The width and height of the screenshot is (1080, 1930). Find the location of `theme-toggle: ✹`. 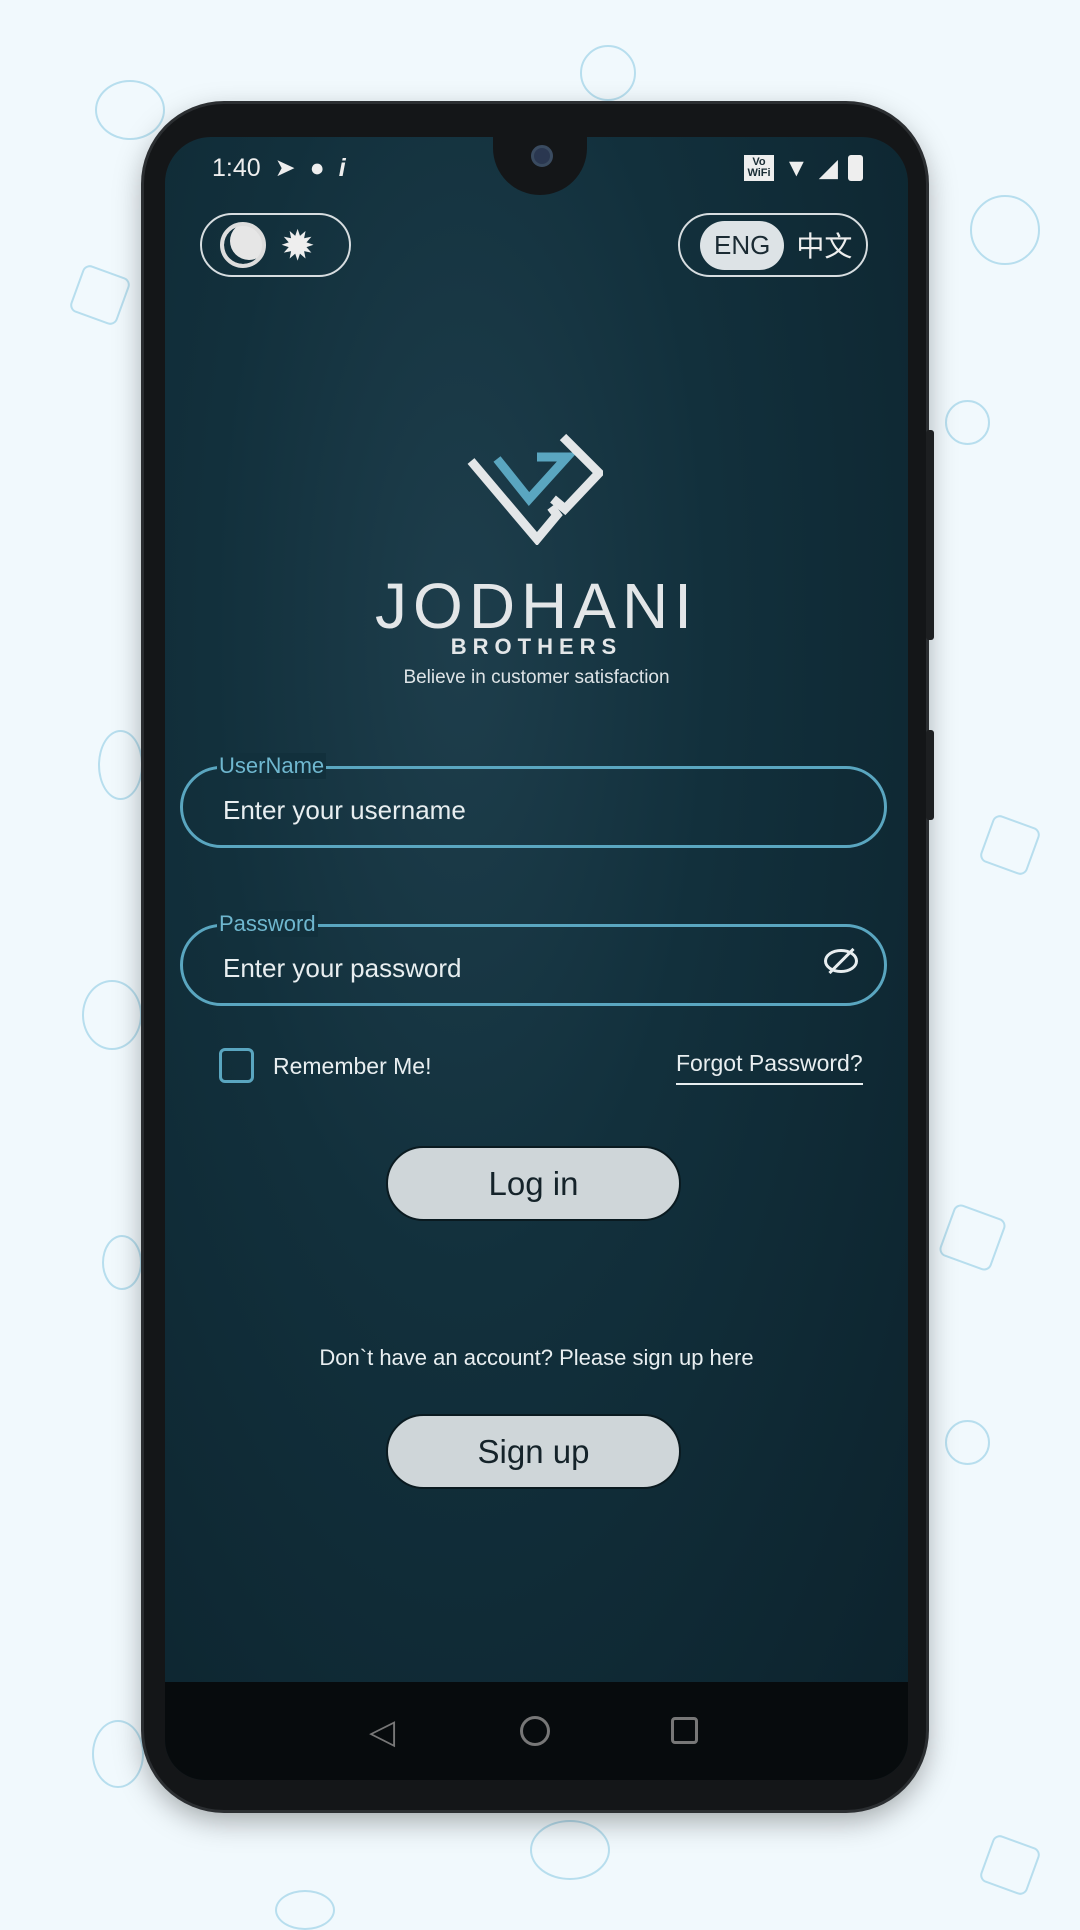

theme-toggle: ✹ is located at coordinates (275, 245).